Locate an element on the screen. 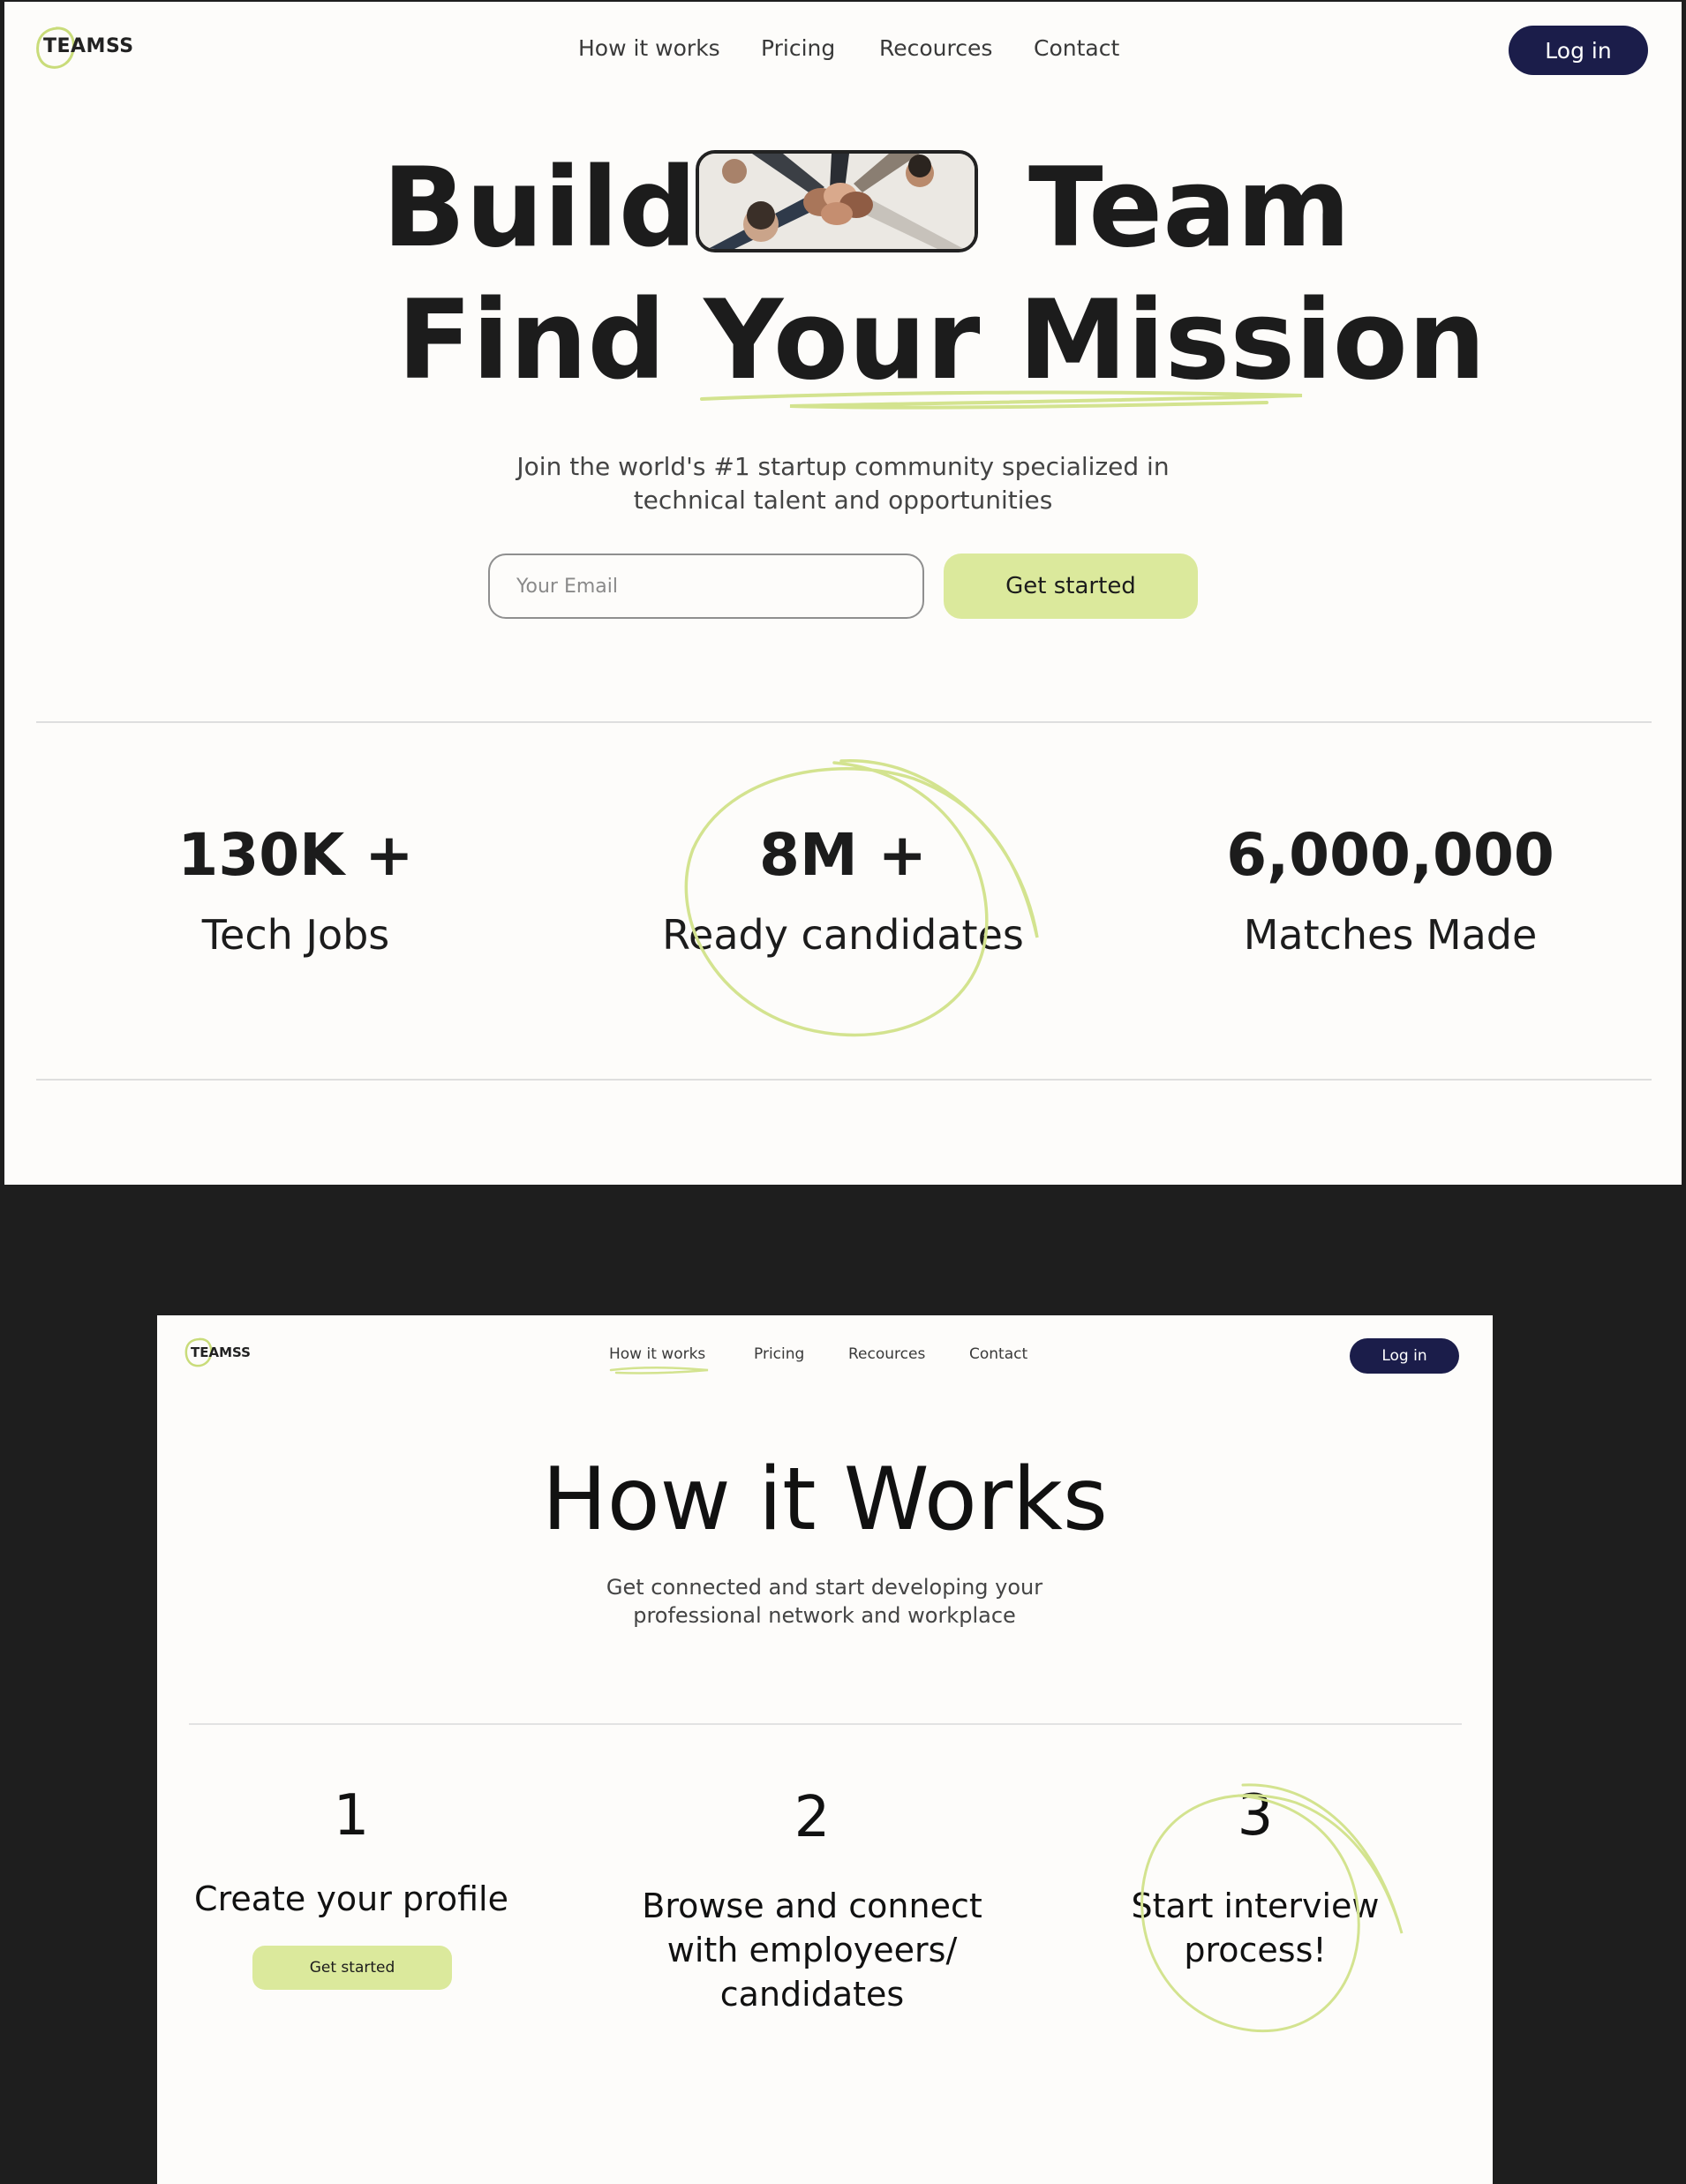 The height and width of the screenshot is (2184, 1686). team-fist-bump-photo-icon is located at coordinates (837, 201).